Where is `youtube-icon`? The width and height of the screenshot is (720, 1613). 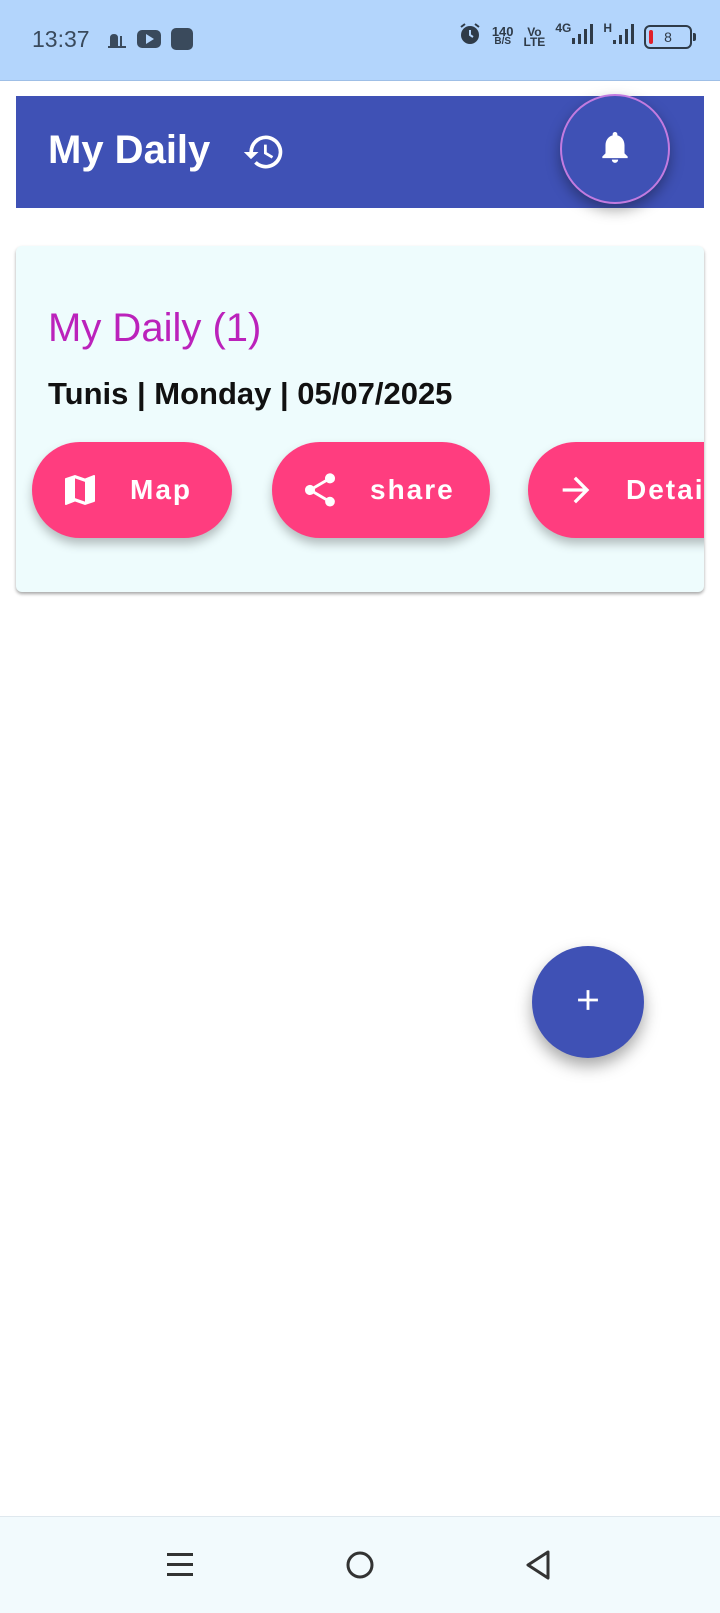
youtube-icon is located at coordinates (149, 41).